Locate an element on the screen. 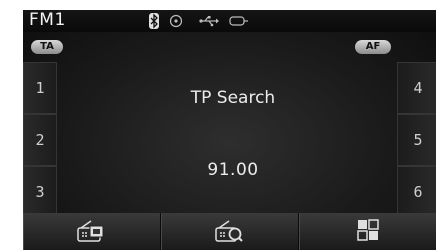  radio-list-icon is located at coordinates (92, 232).